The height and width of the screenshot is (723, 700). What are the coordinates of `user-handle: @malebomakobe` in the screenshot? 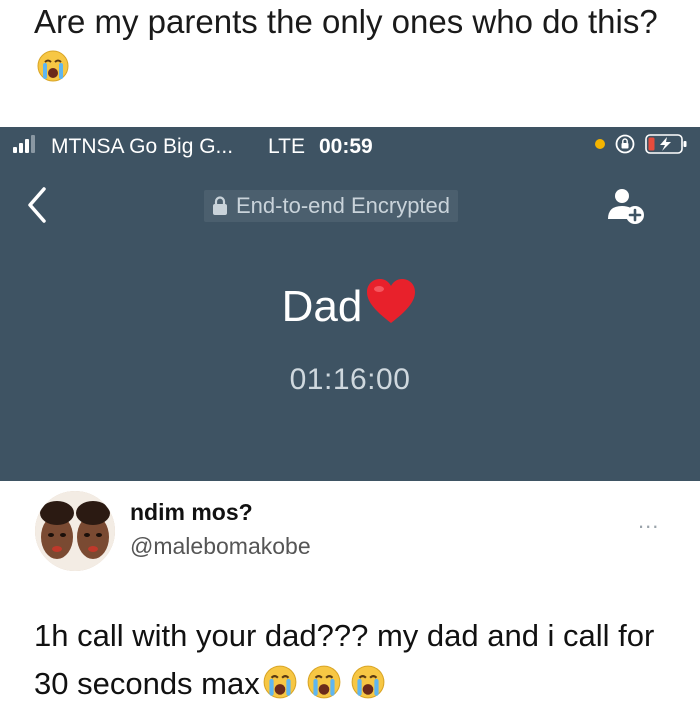 It's located at (220, 546).